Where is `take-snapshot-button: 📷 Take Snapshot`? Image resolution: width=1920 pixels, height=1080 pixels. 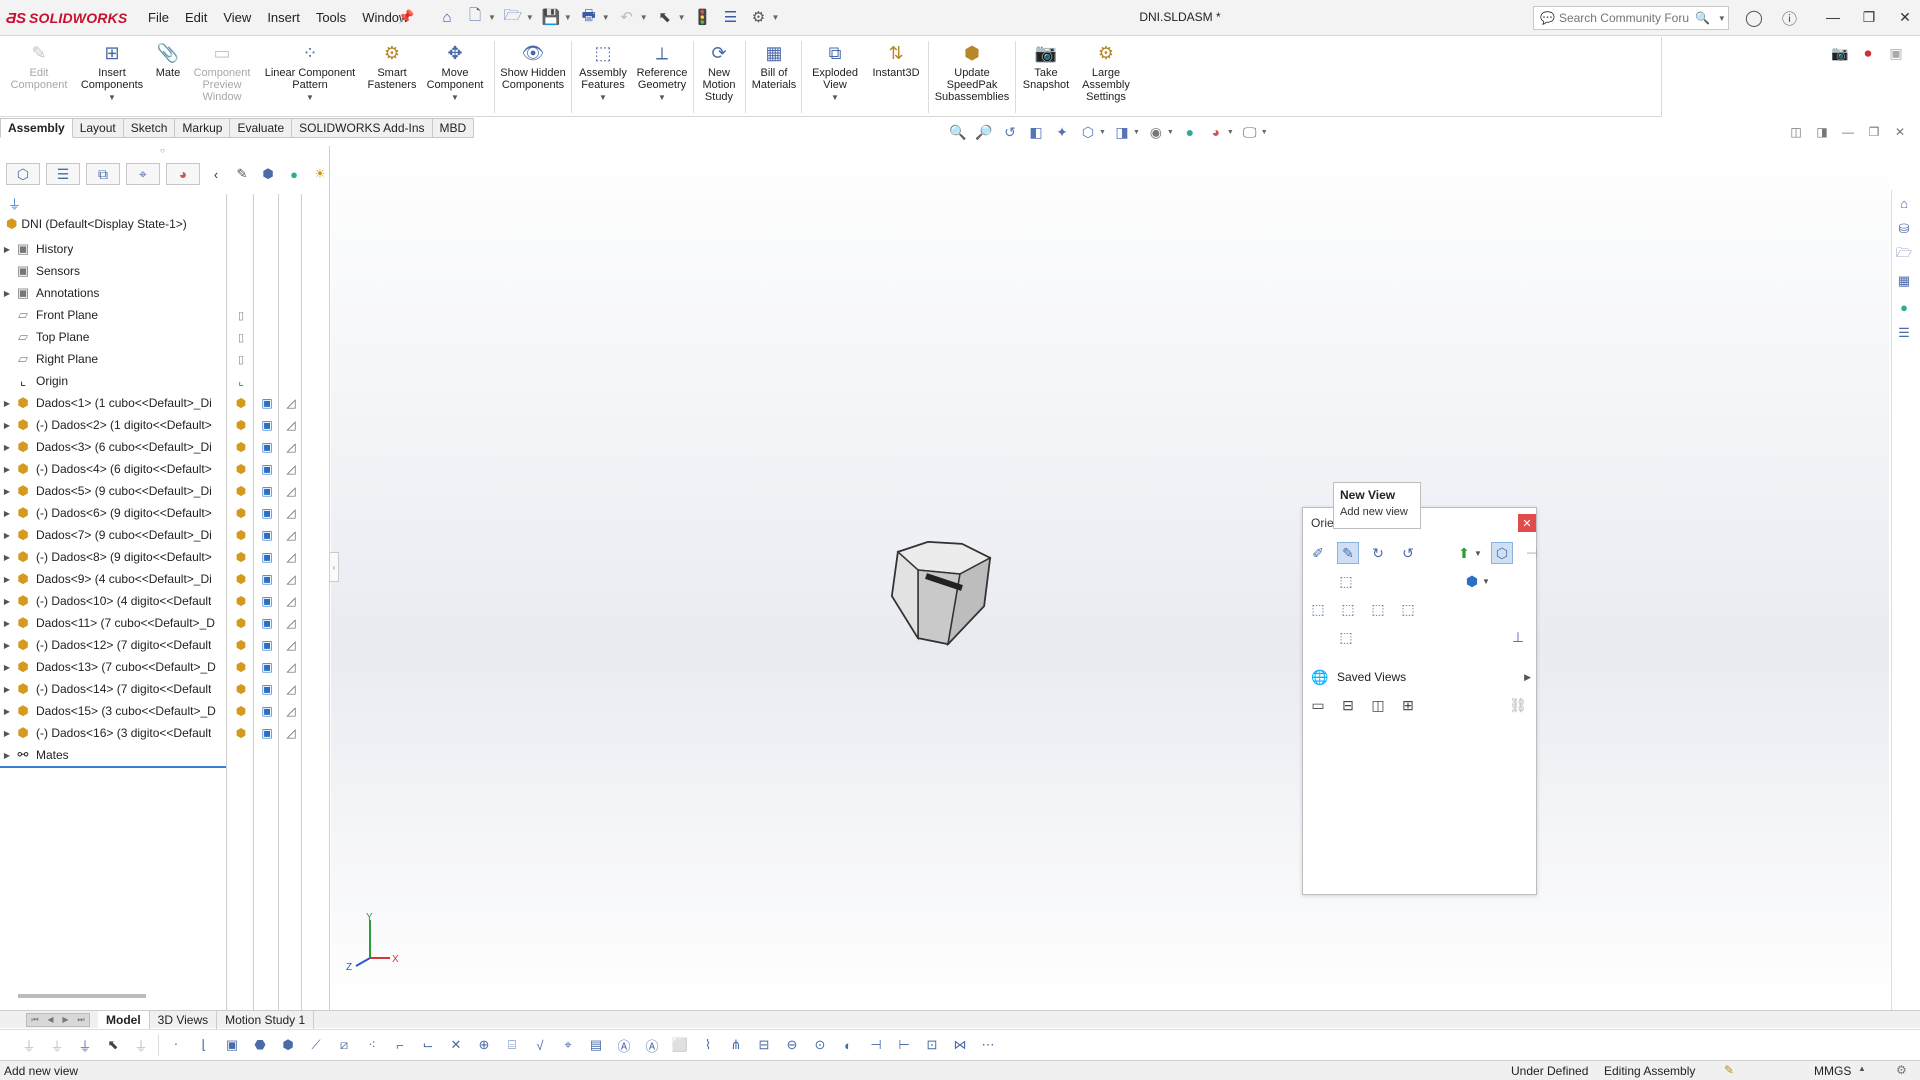 take-snapshot-button: 📷 Take Snapshot is located at coordinates (1046, 66).